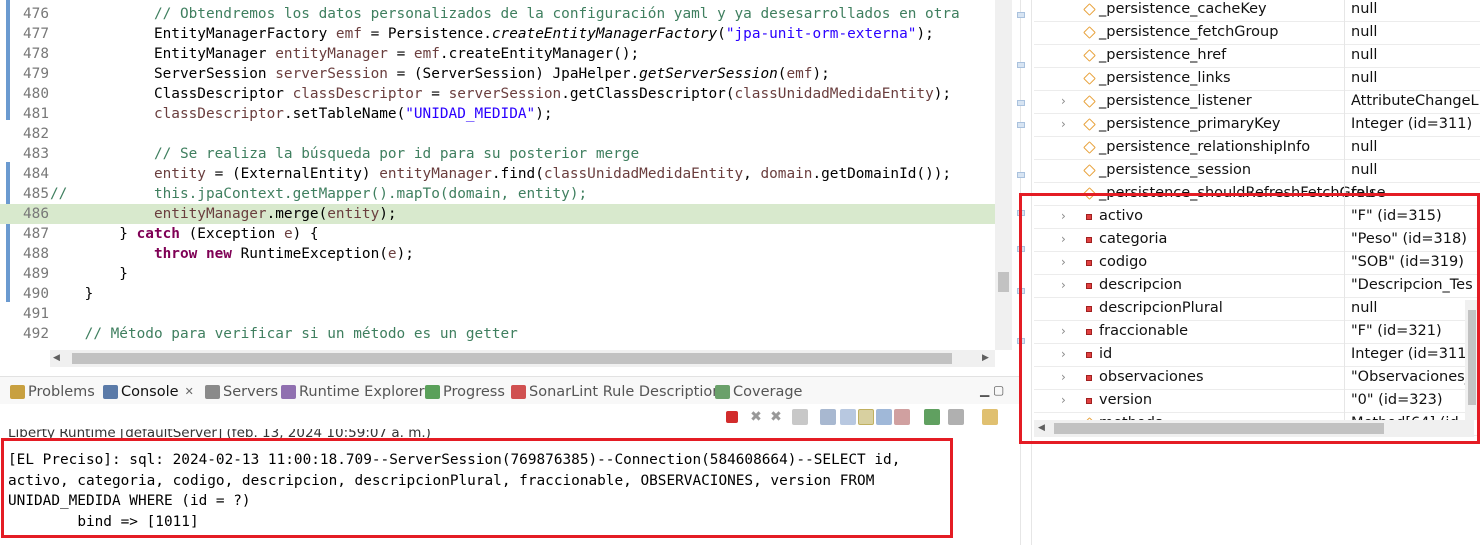 Image resolution: width=1480 pixels, height=545 pixels. Describe the element at coordinates (866, 417) in the screenshot. I see `show-on-output-icon` at that location.